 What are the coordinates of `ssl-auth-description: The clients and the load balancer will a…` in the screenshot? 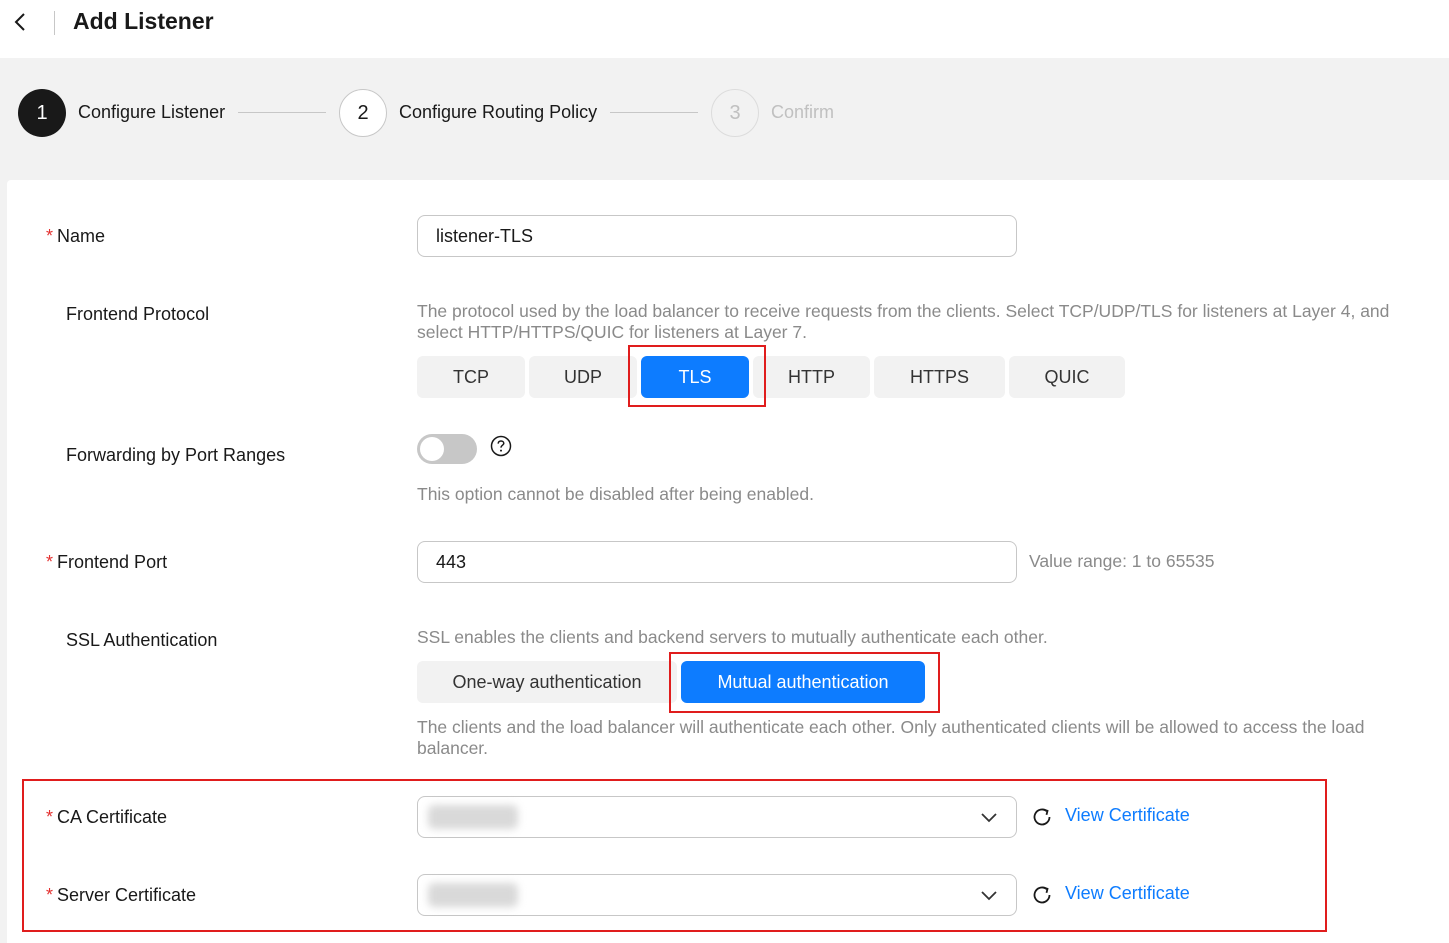 It's located at (891, 737).